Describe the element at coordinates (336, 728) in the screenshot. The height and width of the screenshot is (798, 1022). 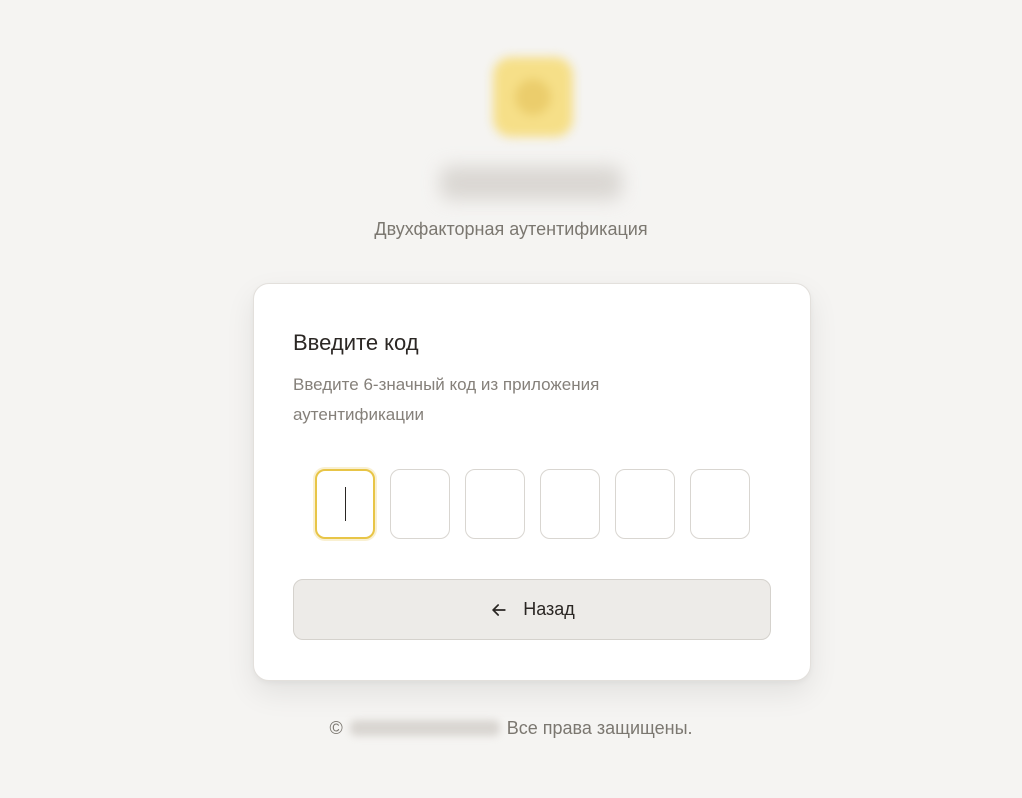
I see `copyright-symbol: ©` at that location.